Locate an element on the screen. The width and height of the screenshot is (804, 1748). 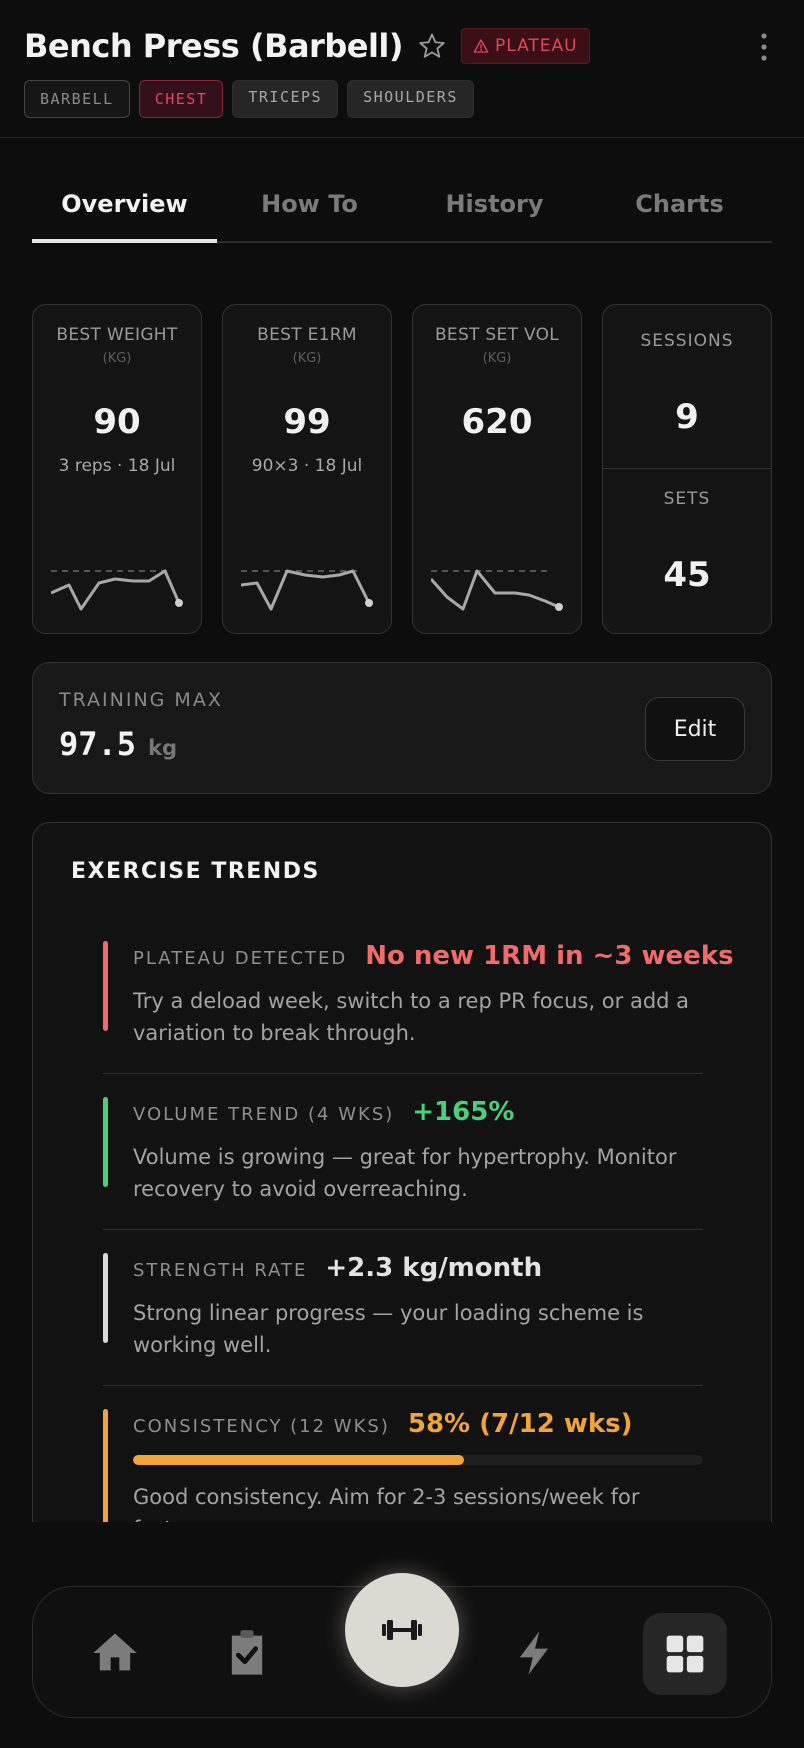
plateau-badge-label: PLATEAU is located at coordinates (536, 46).